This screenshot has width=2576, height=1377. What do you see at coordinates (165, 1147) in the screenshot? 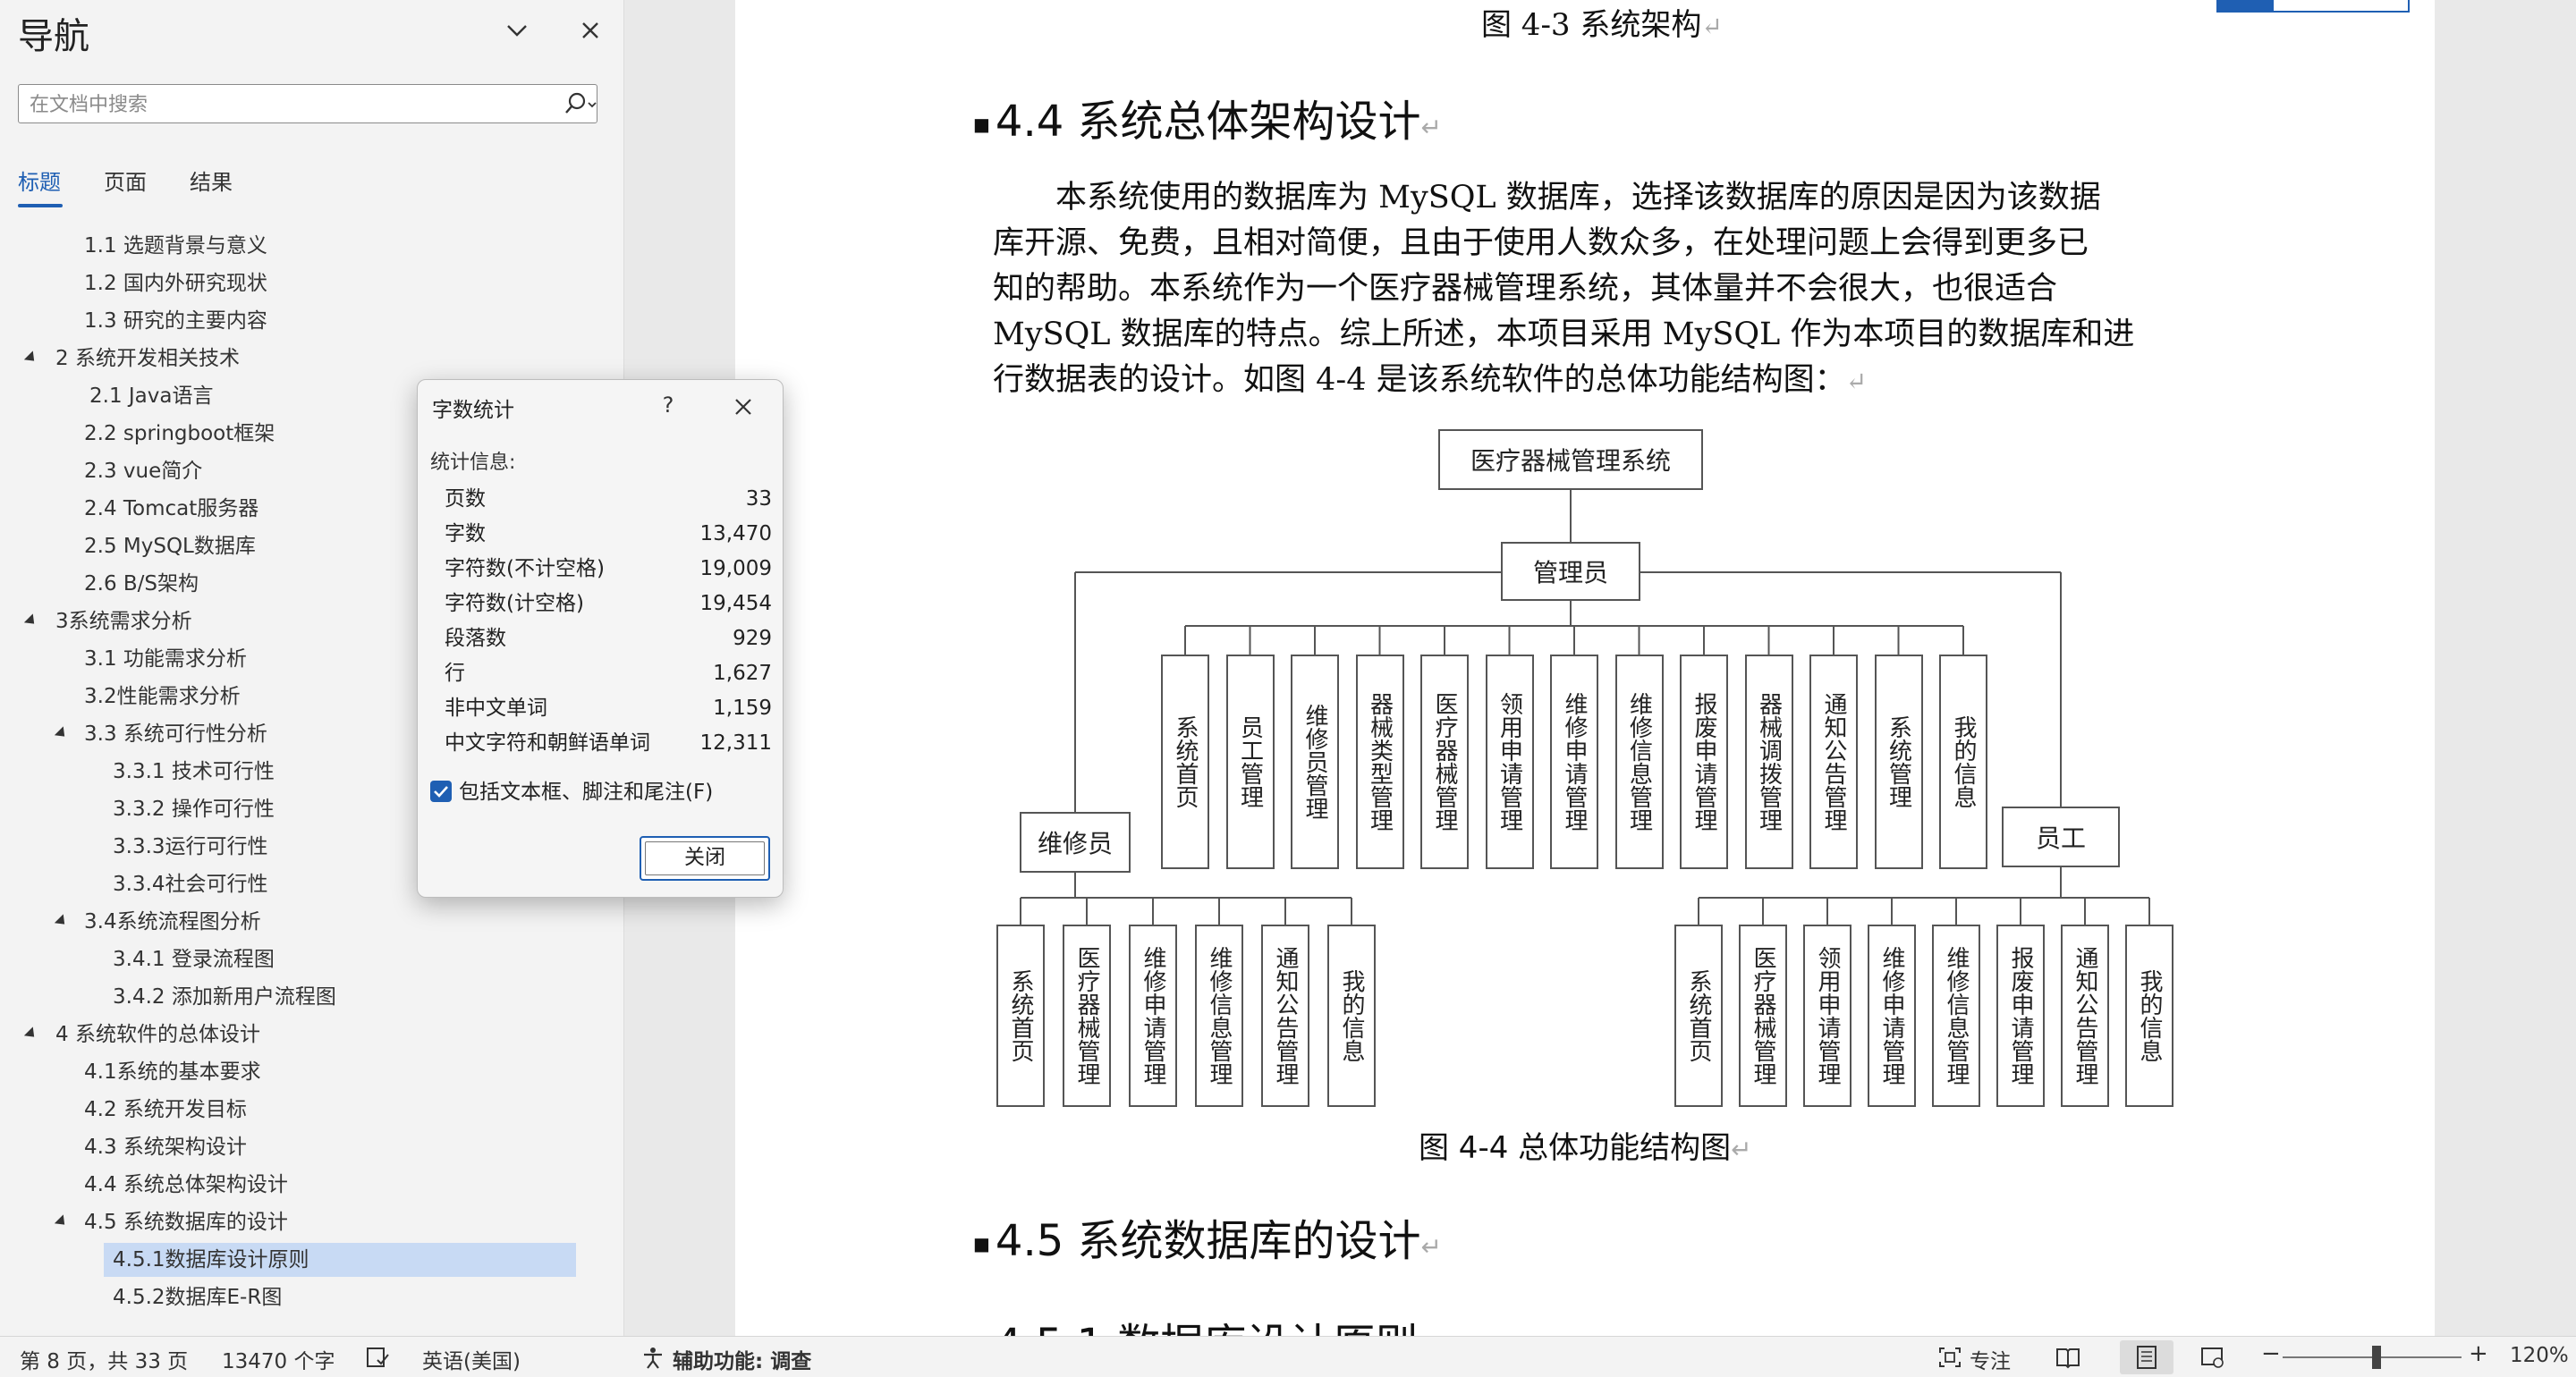
I see `tree-item: 4.3 系统架构设计` at bounding box center [165, 1147].